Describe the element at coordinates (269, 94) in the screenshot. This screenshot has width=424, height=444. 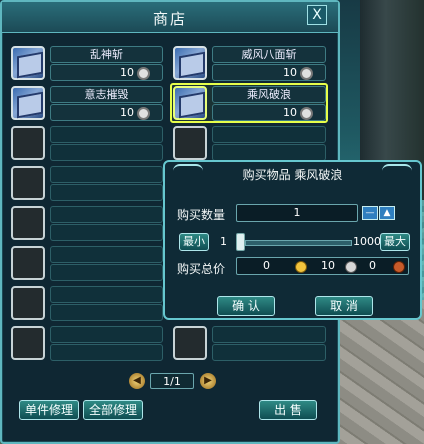
I see `item-name: 乘风破浪` at that location.